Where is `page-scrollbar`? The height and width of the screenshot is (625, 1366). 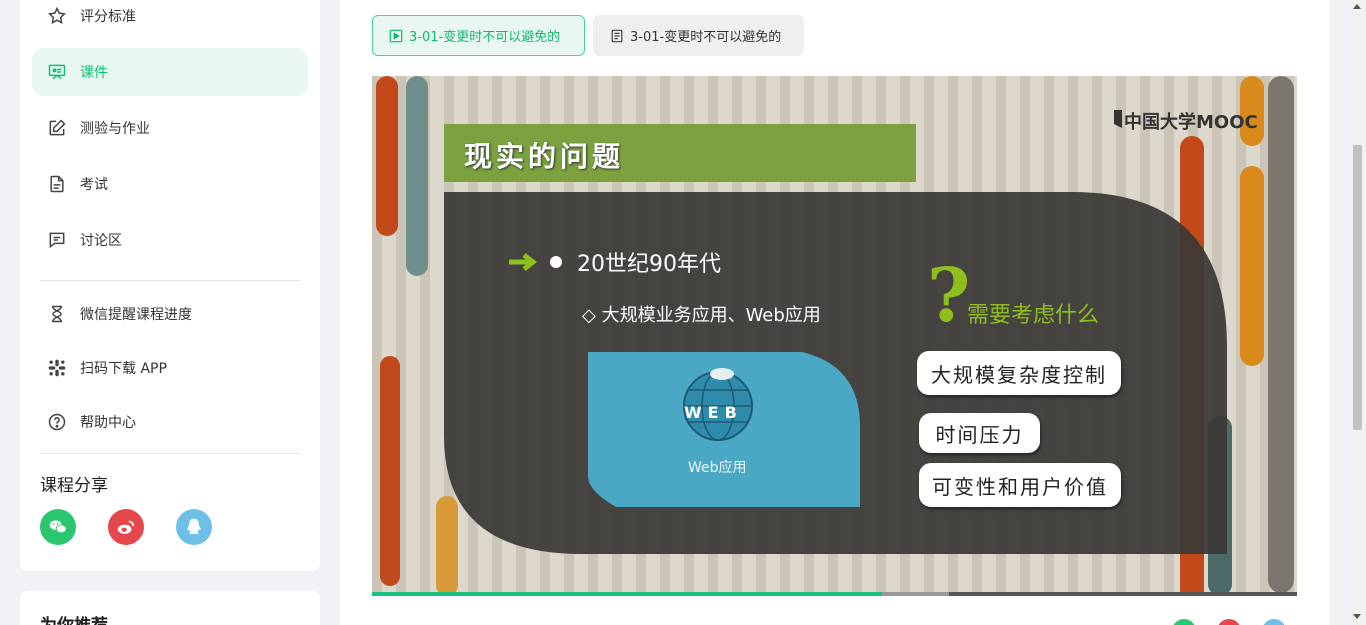
page-scrollbar is located at coordinates (1357, 312).